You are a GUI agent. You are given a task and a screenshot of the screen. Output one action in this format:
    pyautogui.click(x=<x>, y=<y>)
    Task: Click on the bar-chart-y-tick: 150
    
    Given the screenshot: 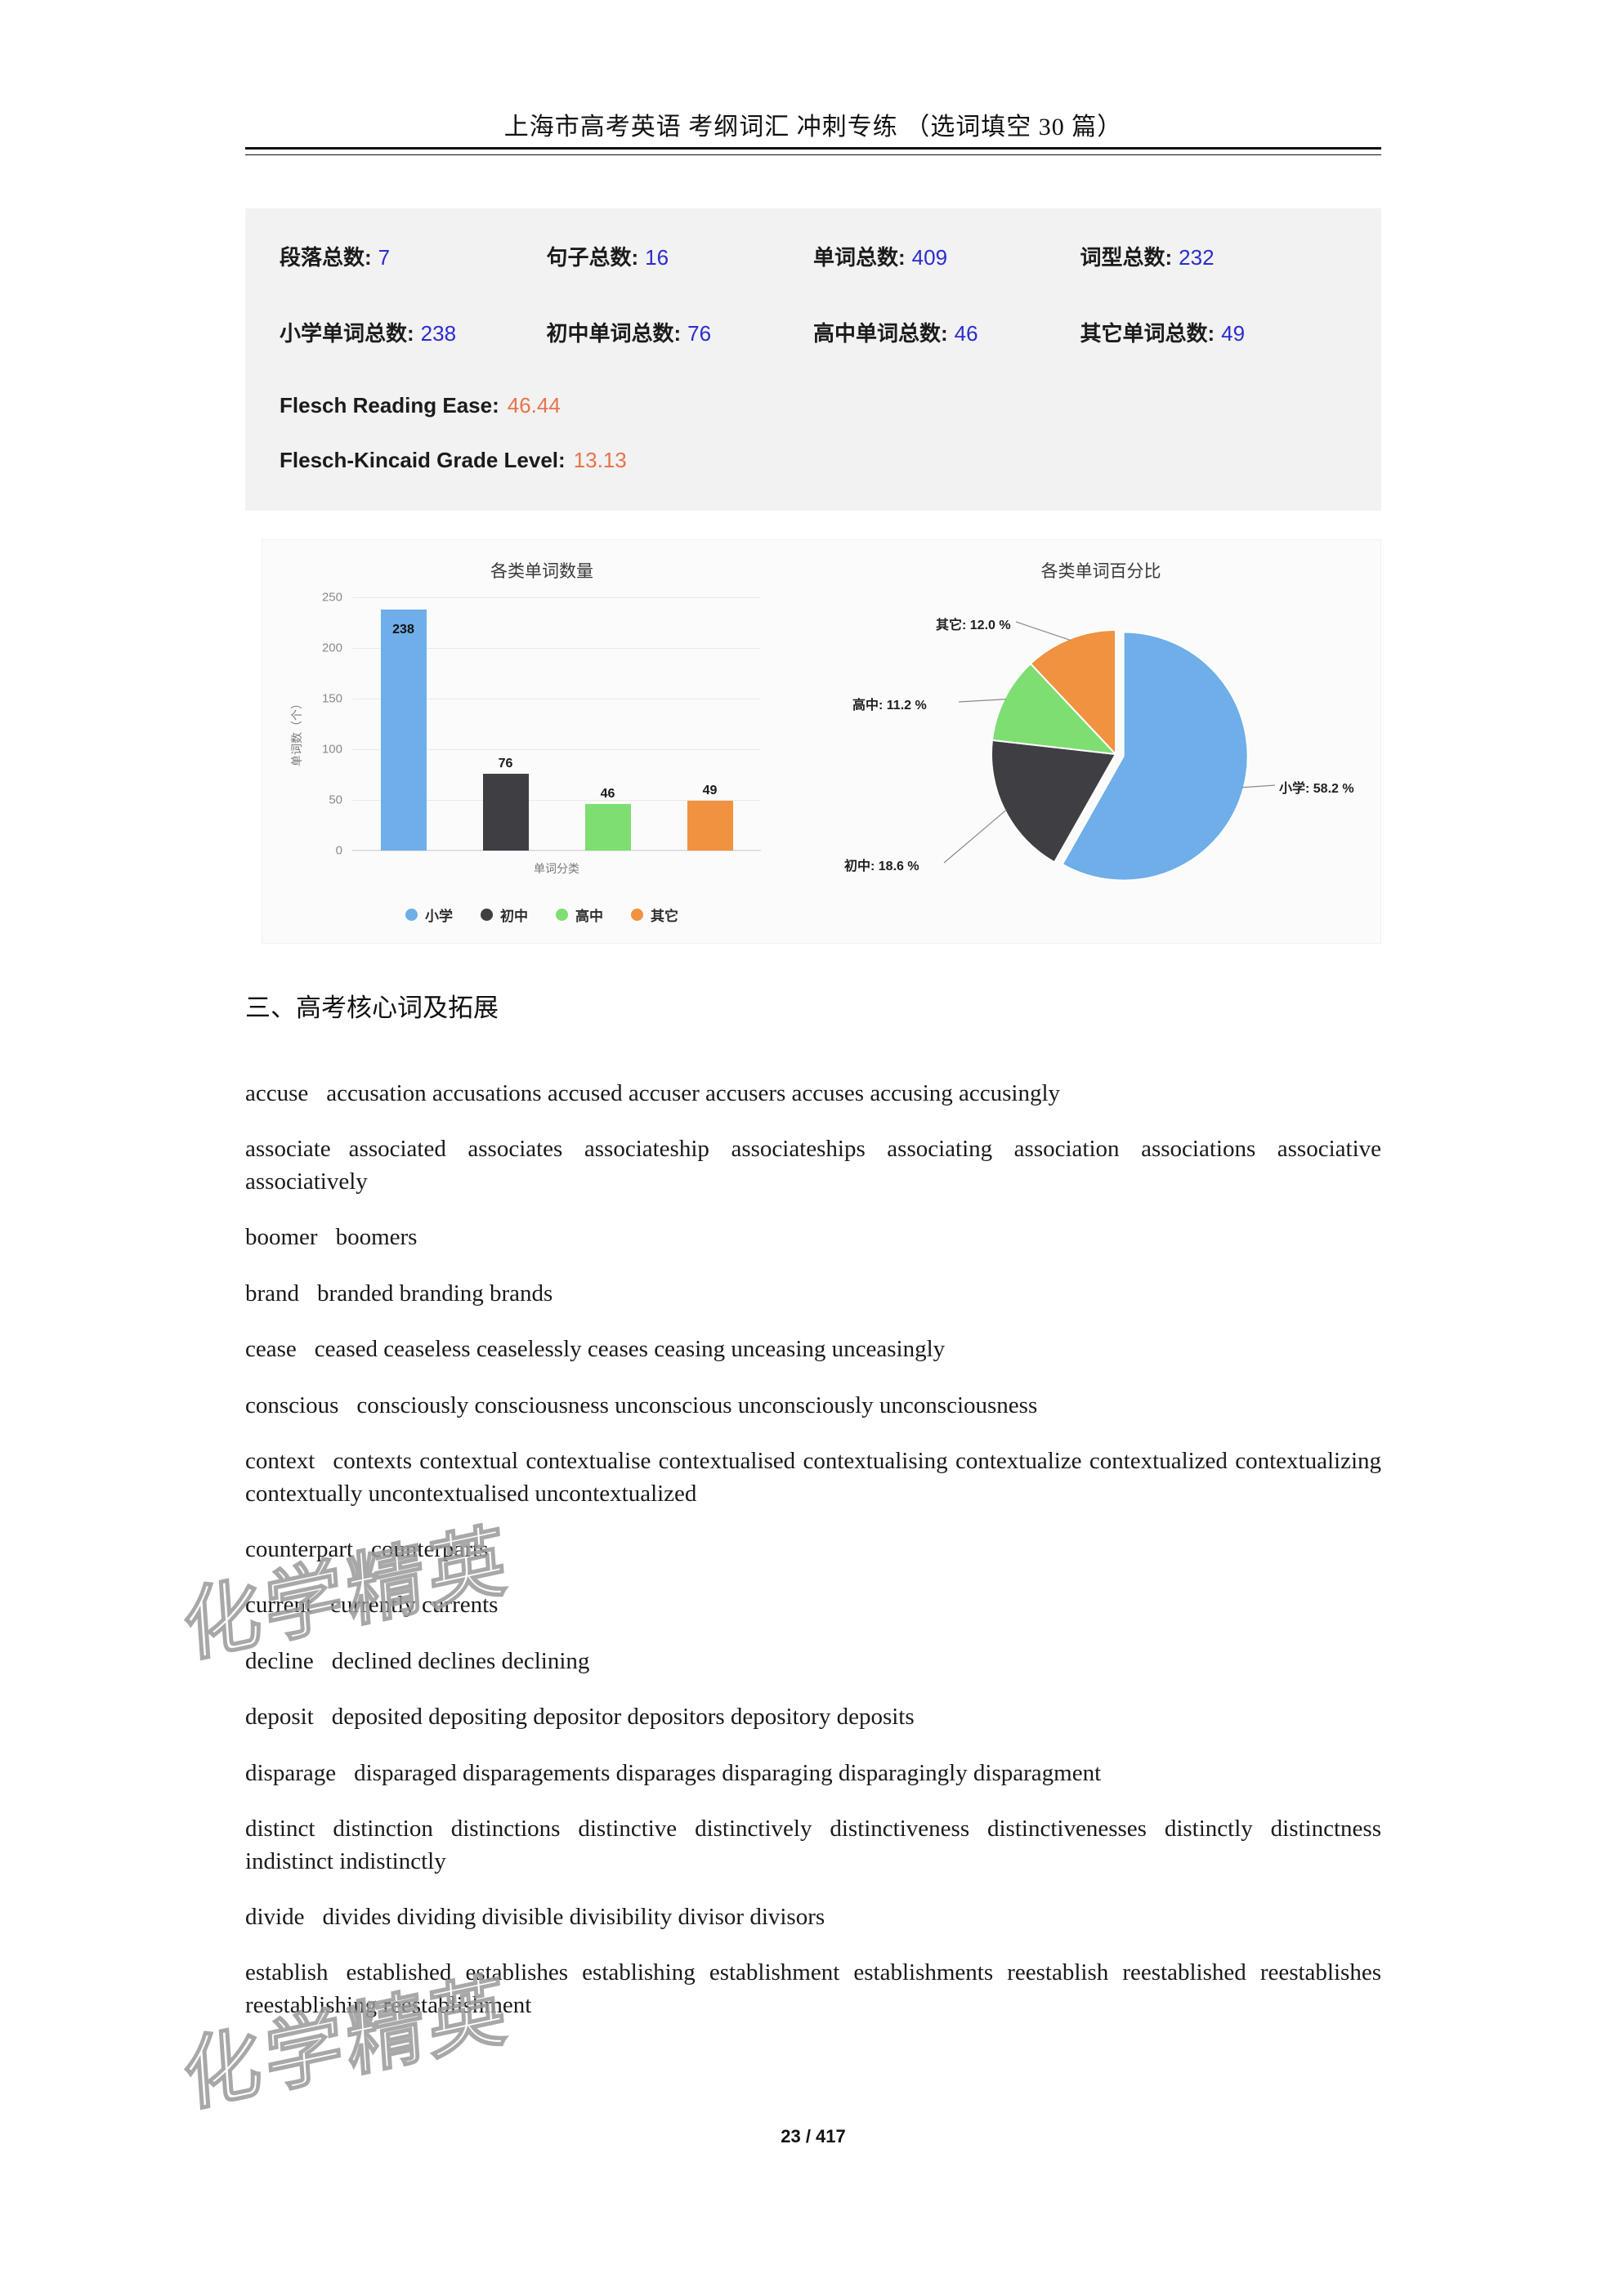 What is the action you would take?
    pyautogui.click(x=331, y=698)
    